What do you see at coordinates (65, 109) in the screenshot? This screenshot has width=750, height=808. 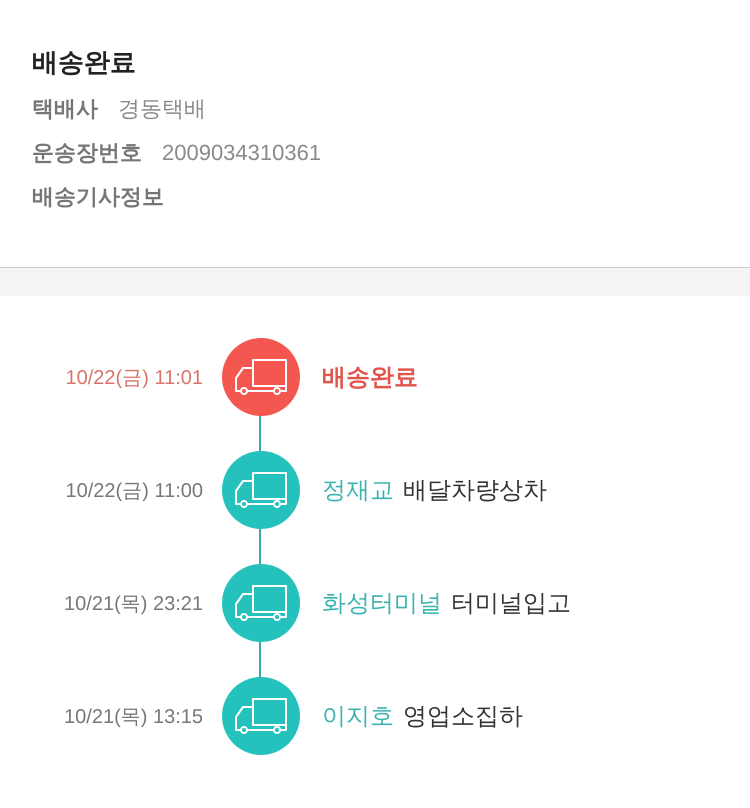 I see `field-label: 택배사` at bounding box center [65, 109].